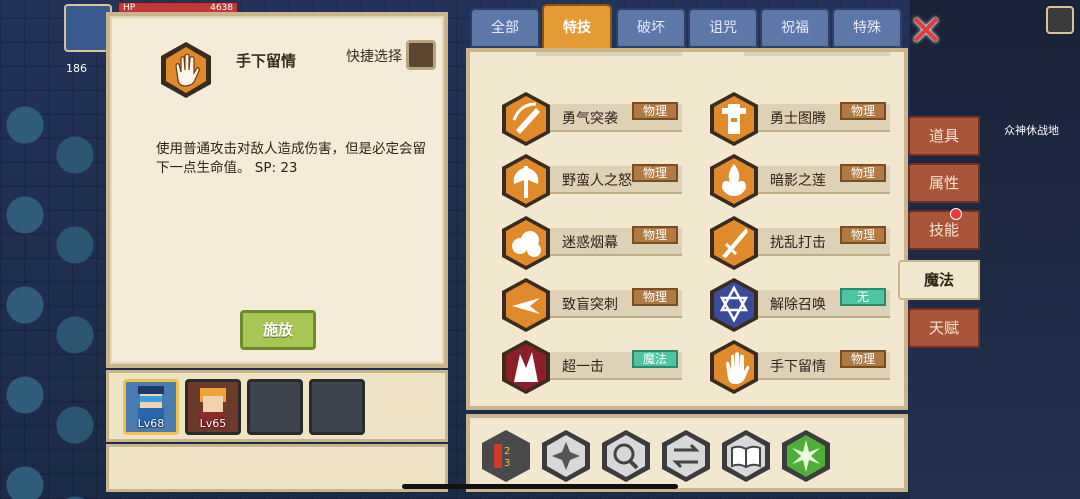 The height and width of the screenshot is (499, 1080). Describe the element at coordinates (590, 243) in the screenshot. I see `skill-name: 迷惑烟幕` at that location.